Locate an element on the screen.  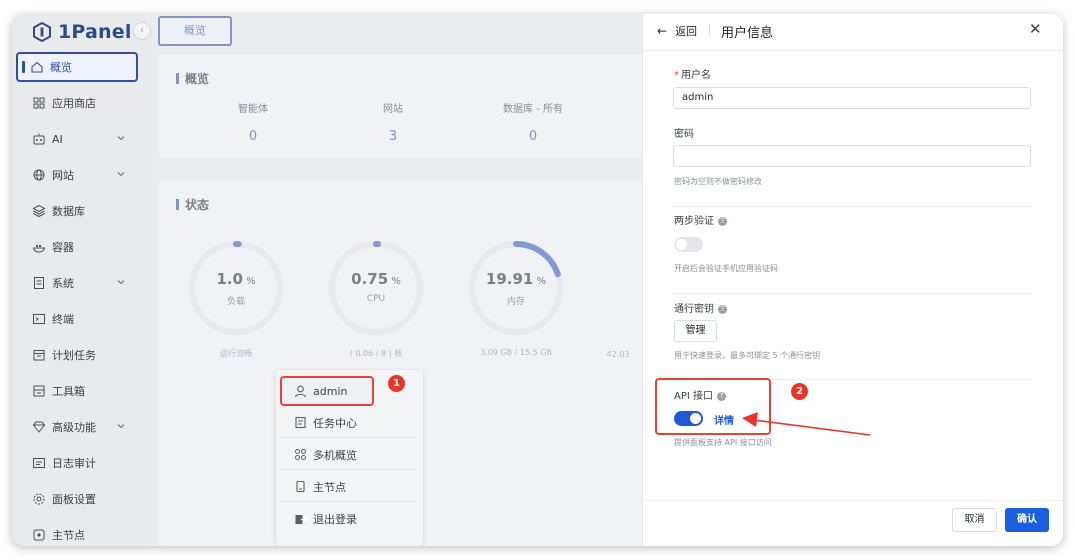
gauge-footer: 运行流畅 is located at coordinates (236, 353).